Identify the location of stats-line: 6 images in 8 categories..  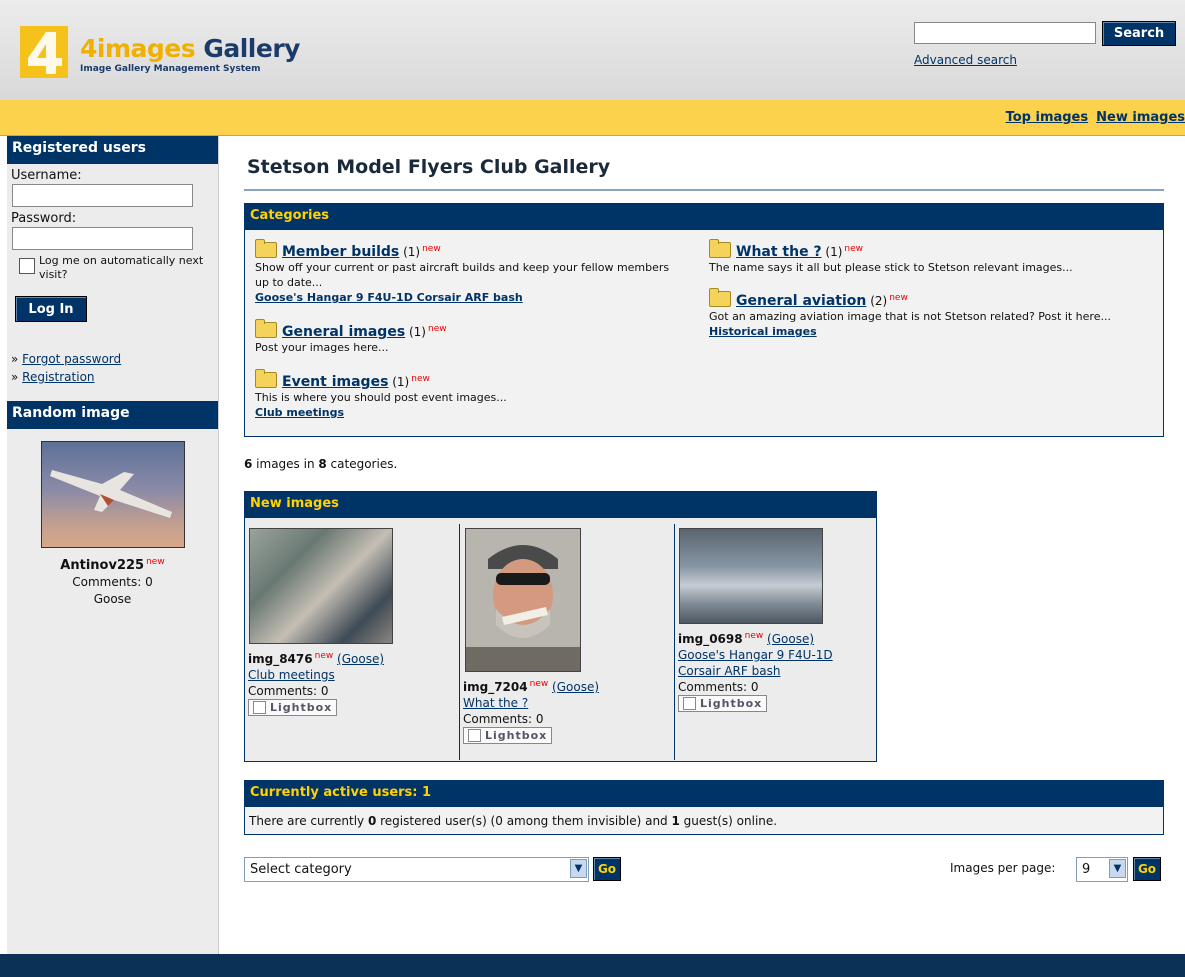
(321, 464).